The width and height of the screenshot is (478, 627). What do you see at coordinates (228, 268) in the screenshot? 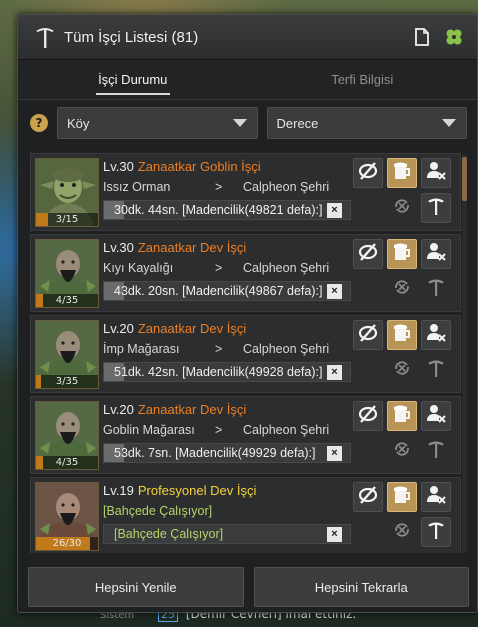
I see `worker-route: Kıyı Kayalığı > Calpheon Şehri` at bounding box center [228, 268].